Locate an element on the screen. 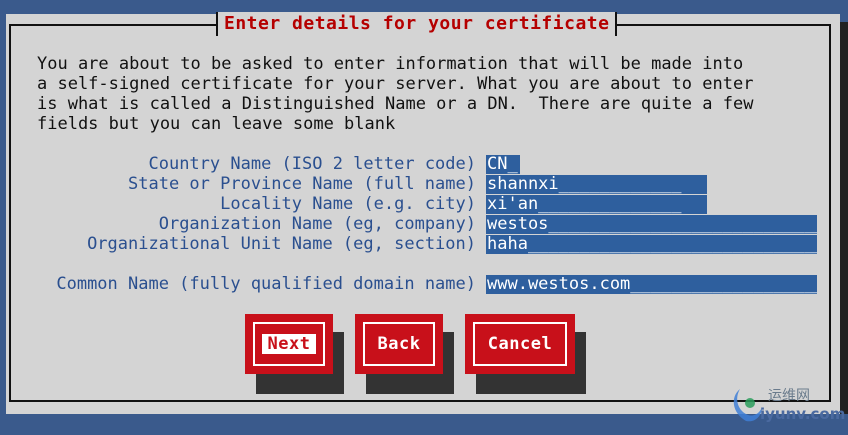 This screenshot has width=848, height=435. next-button: Next is located at coordinates (289, 344).